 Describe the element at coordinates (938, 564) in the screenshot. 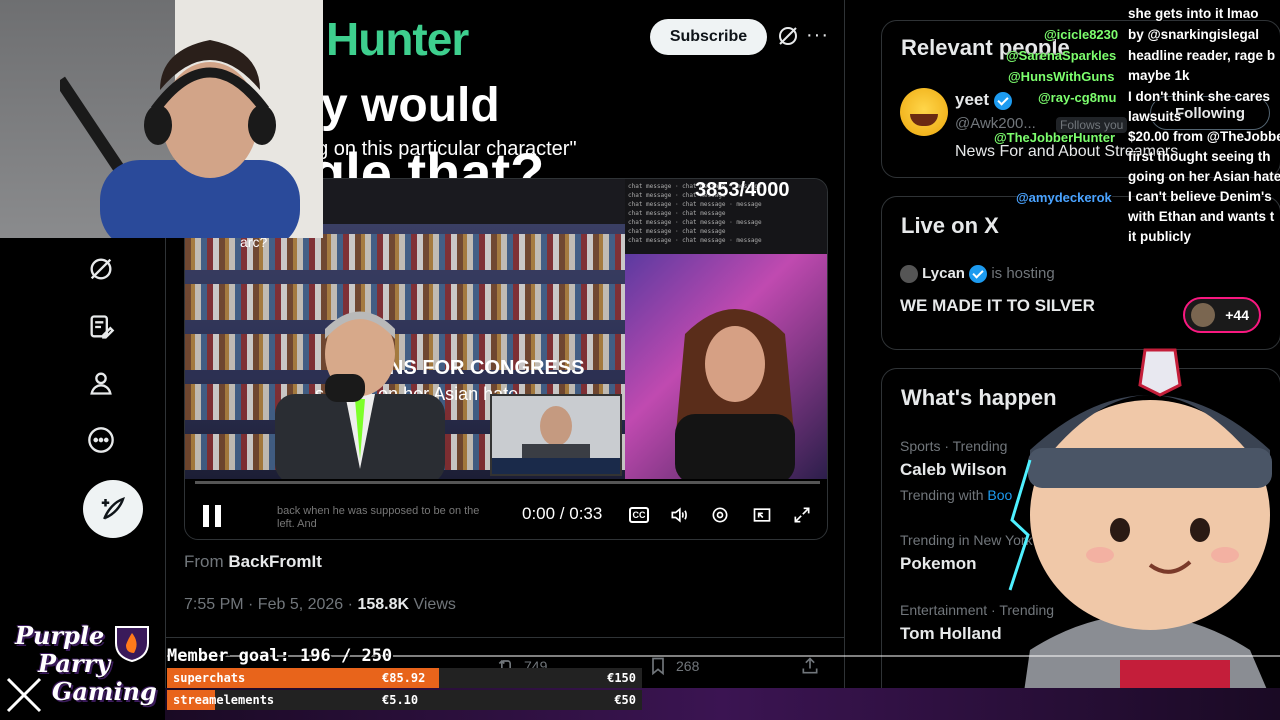

I see `trend-name: Pokemon` at that location.